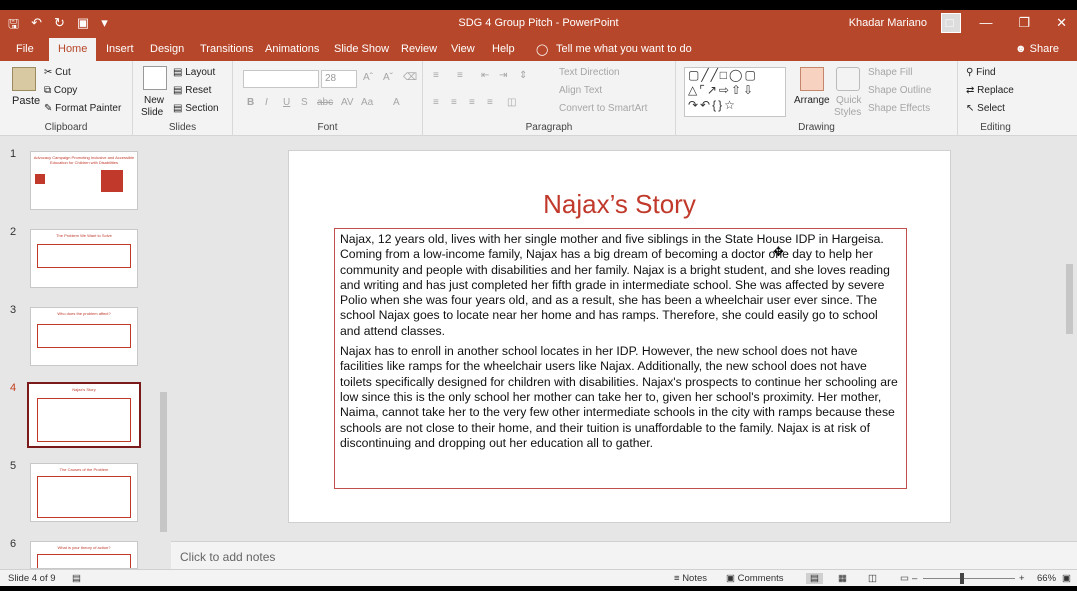  I want to click on editor-scrollbar, so click(1069, 339).